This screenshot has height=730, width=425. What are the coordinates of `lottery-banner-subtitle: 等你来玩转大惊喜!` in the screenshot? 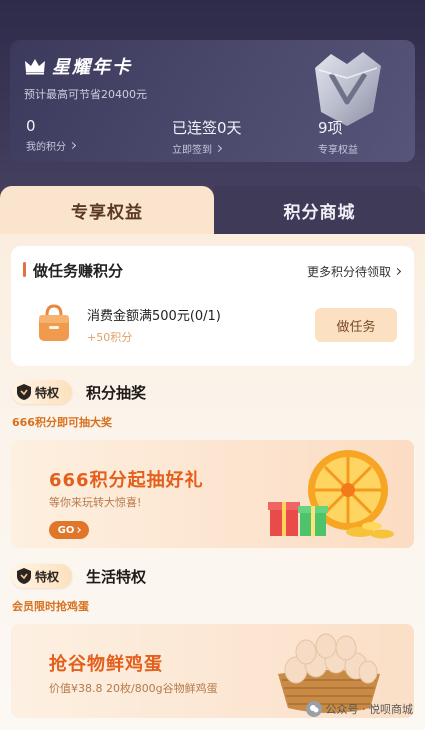 It's located at (95, 502).